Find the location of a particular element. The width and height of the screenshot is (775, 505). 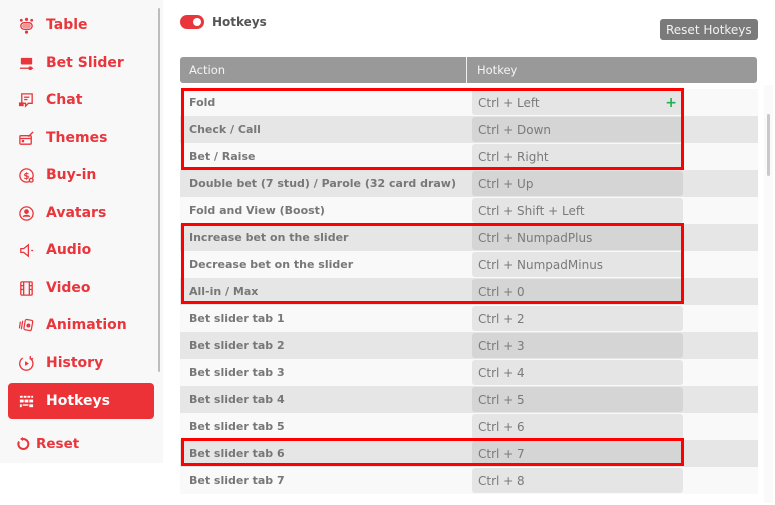

hotkey-value: Ctrl + NumpadPlus is located at coordinates (535, 237).